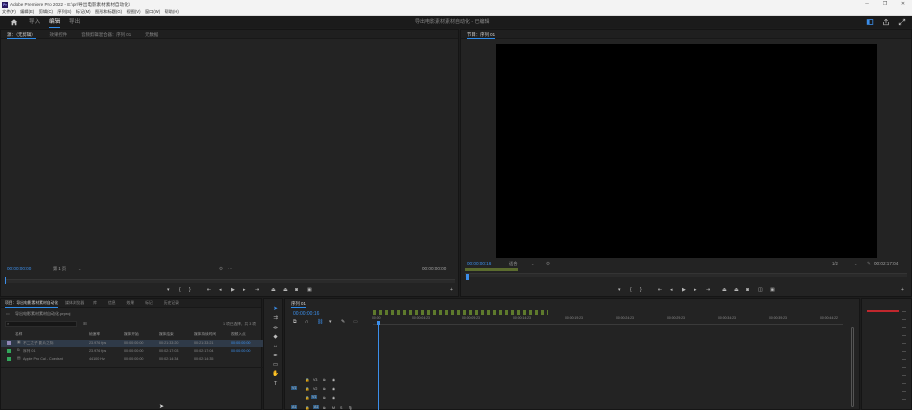 Image resolution: width=912 pixels, height=410 pixels. Describe the element at coordinates (275, 356) in the screenshot. I see `pen-tool-icon: ✒` at that location.